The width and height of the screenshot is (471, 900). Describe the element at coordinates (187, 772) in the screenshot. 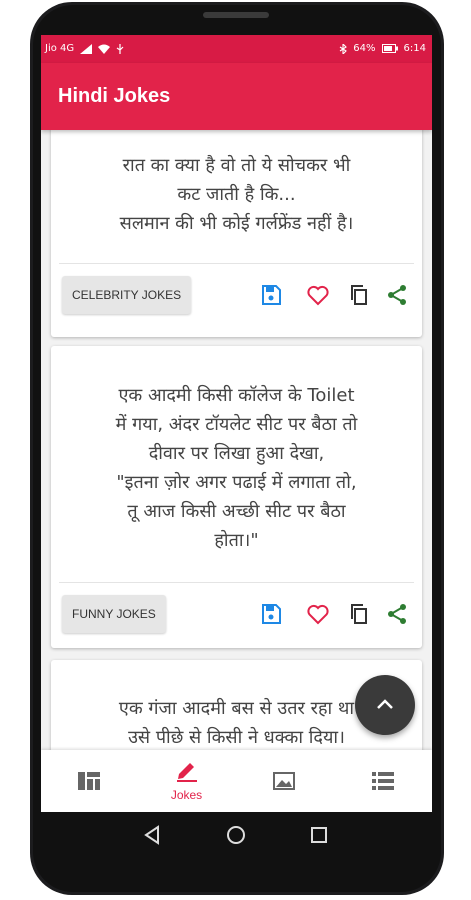

I see `pencil-icon` at that location.